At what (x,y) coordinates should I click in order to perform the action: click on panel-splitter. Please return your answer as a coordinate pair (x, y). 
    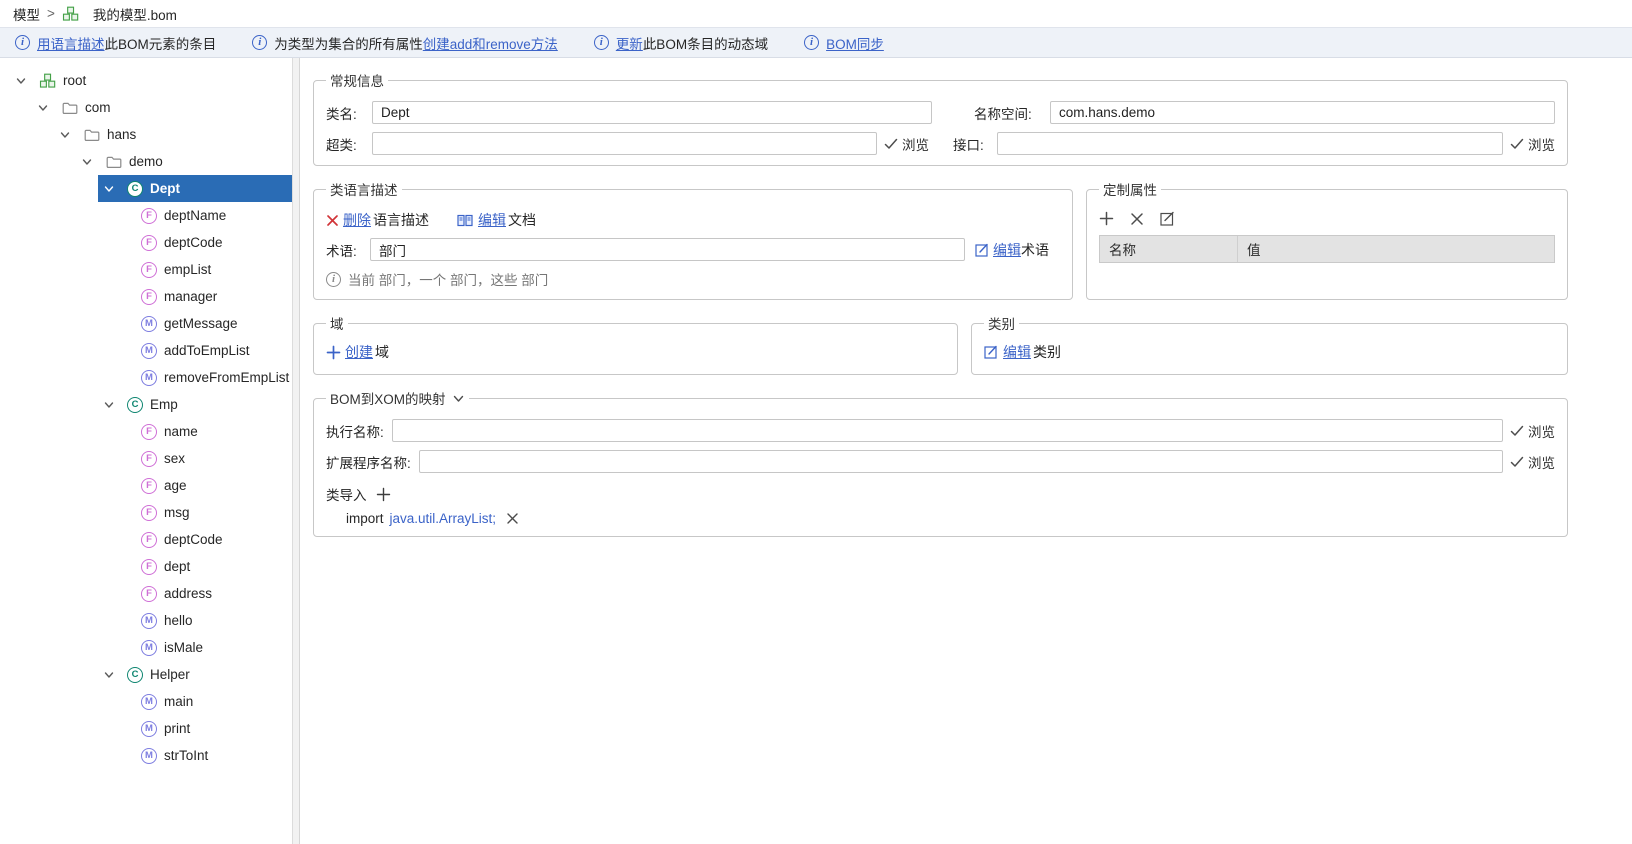
    Looking at the image, I should click on (296, 451).